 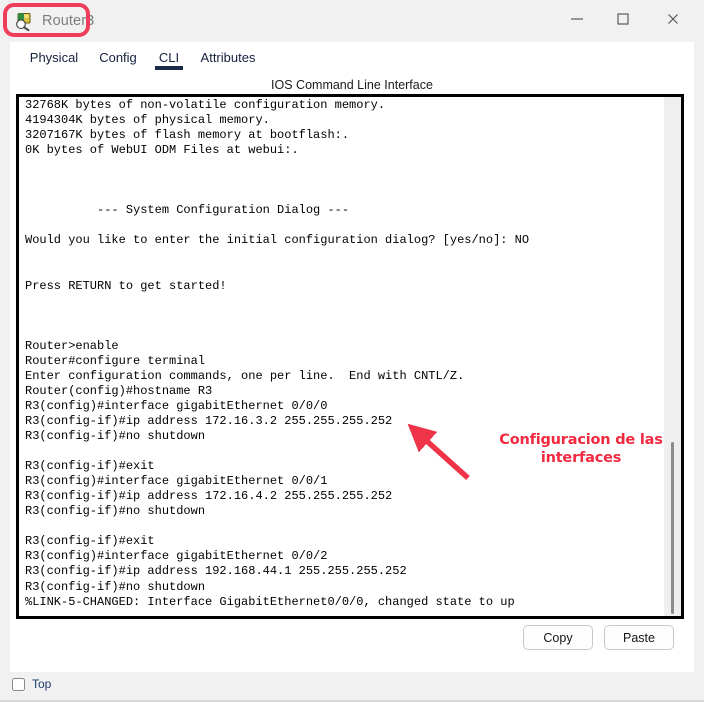 I want to click on paste-button-label: Paste, so click(x=639, y=637).